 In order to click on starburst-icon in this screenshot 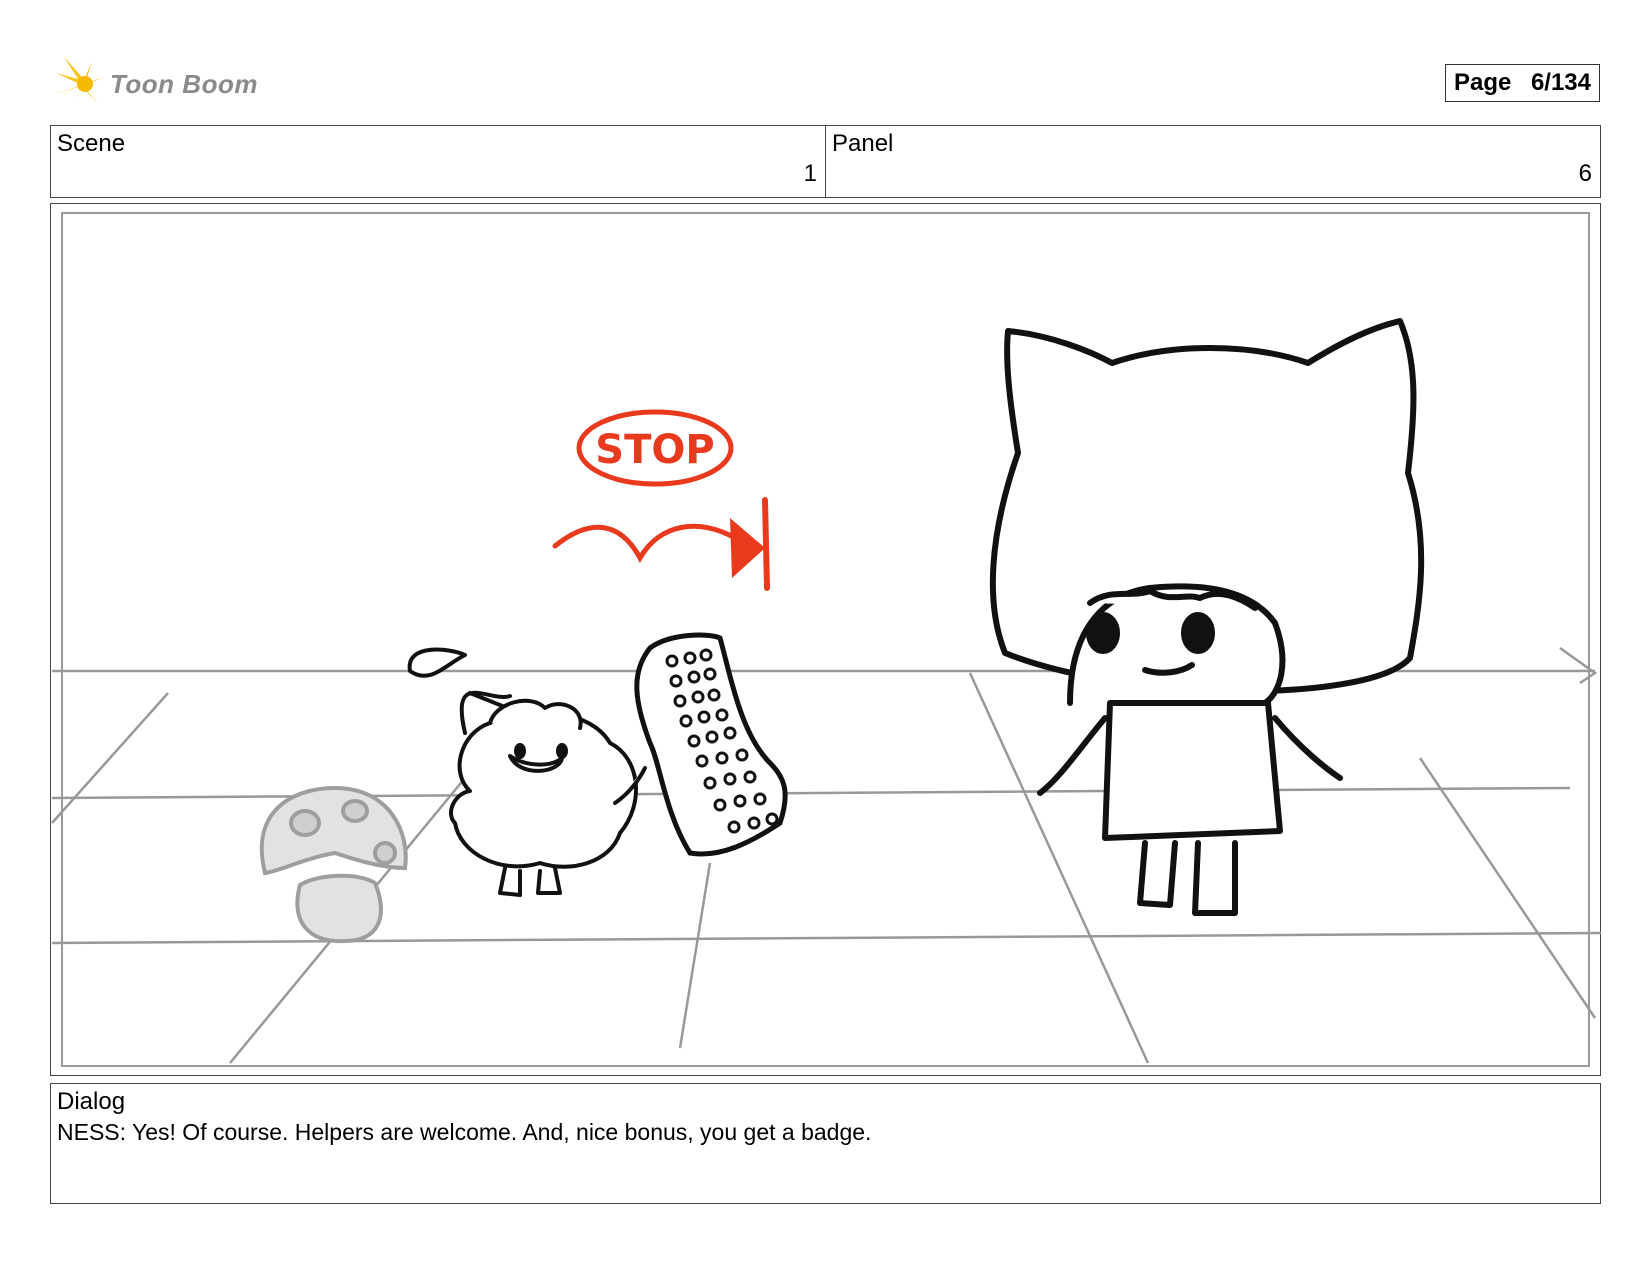, I will do `click(79, 82)`.